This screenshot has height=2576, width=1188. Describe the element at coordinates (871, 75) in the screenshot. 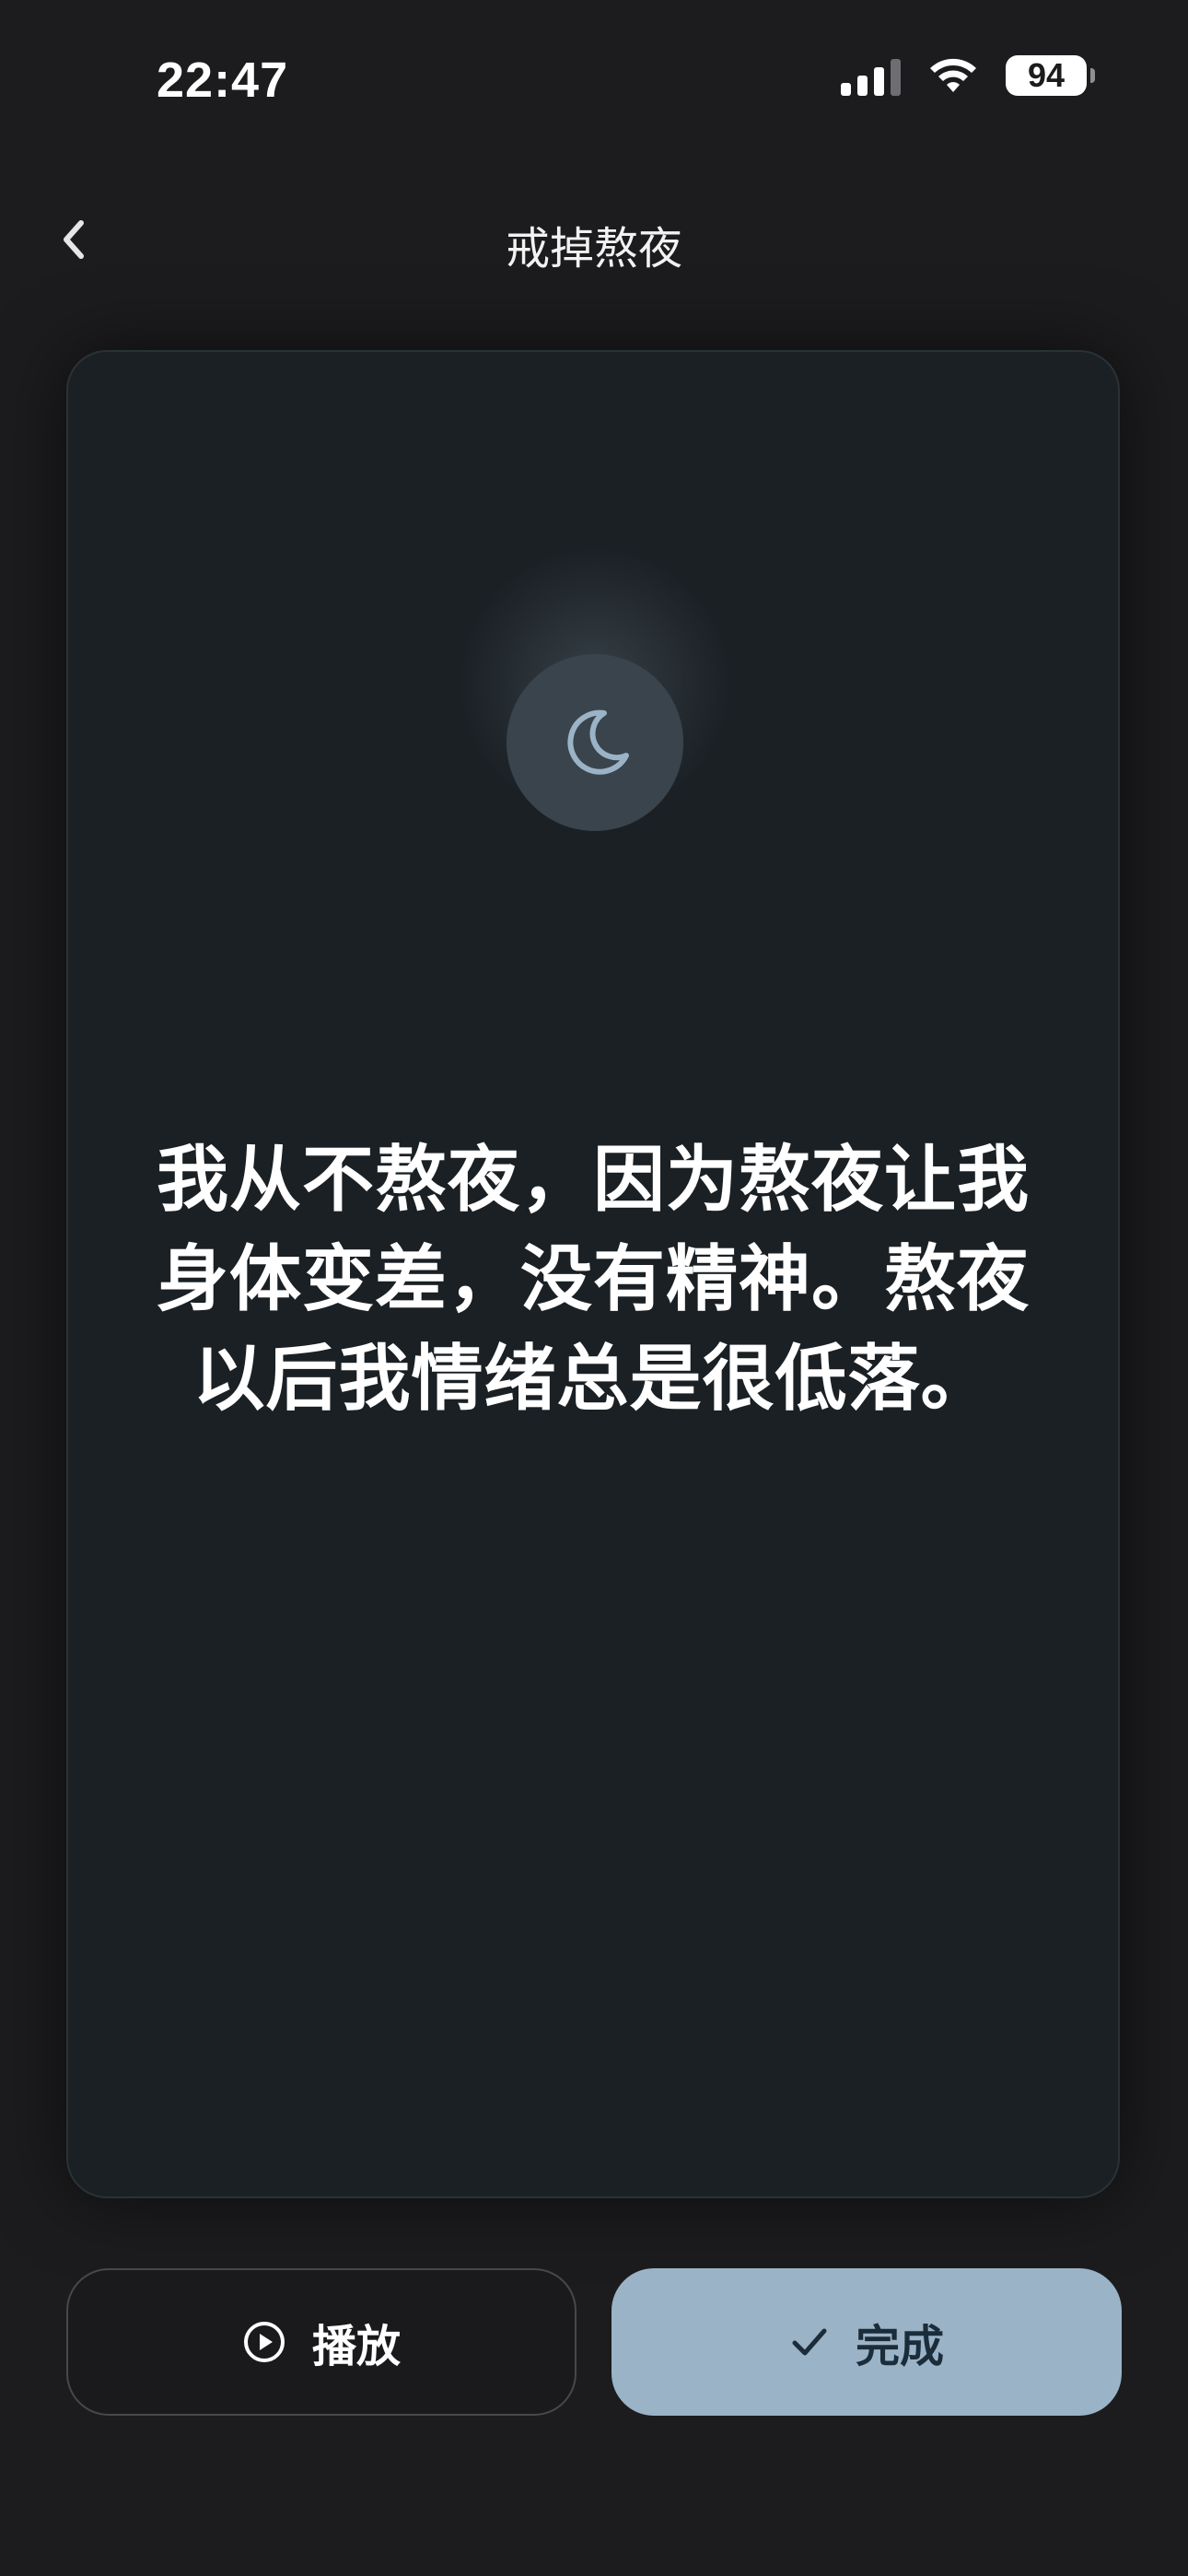

I see `signal-icon` at that location.